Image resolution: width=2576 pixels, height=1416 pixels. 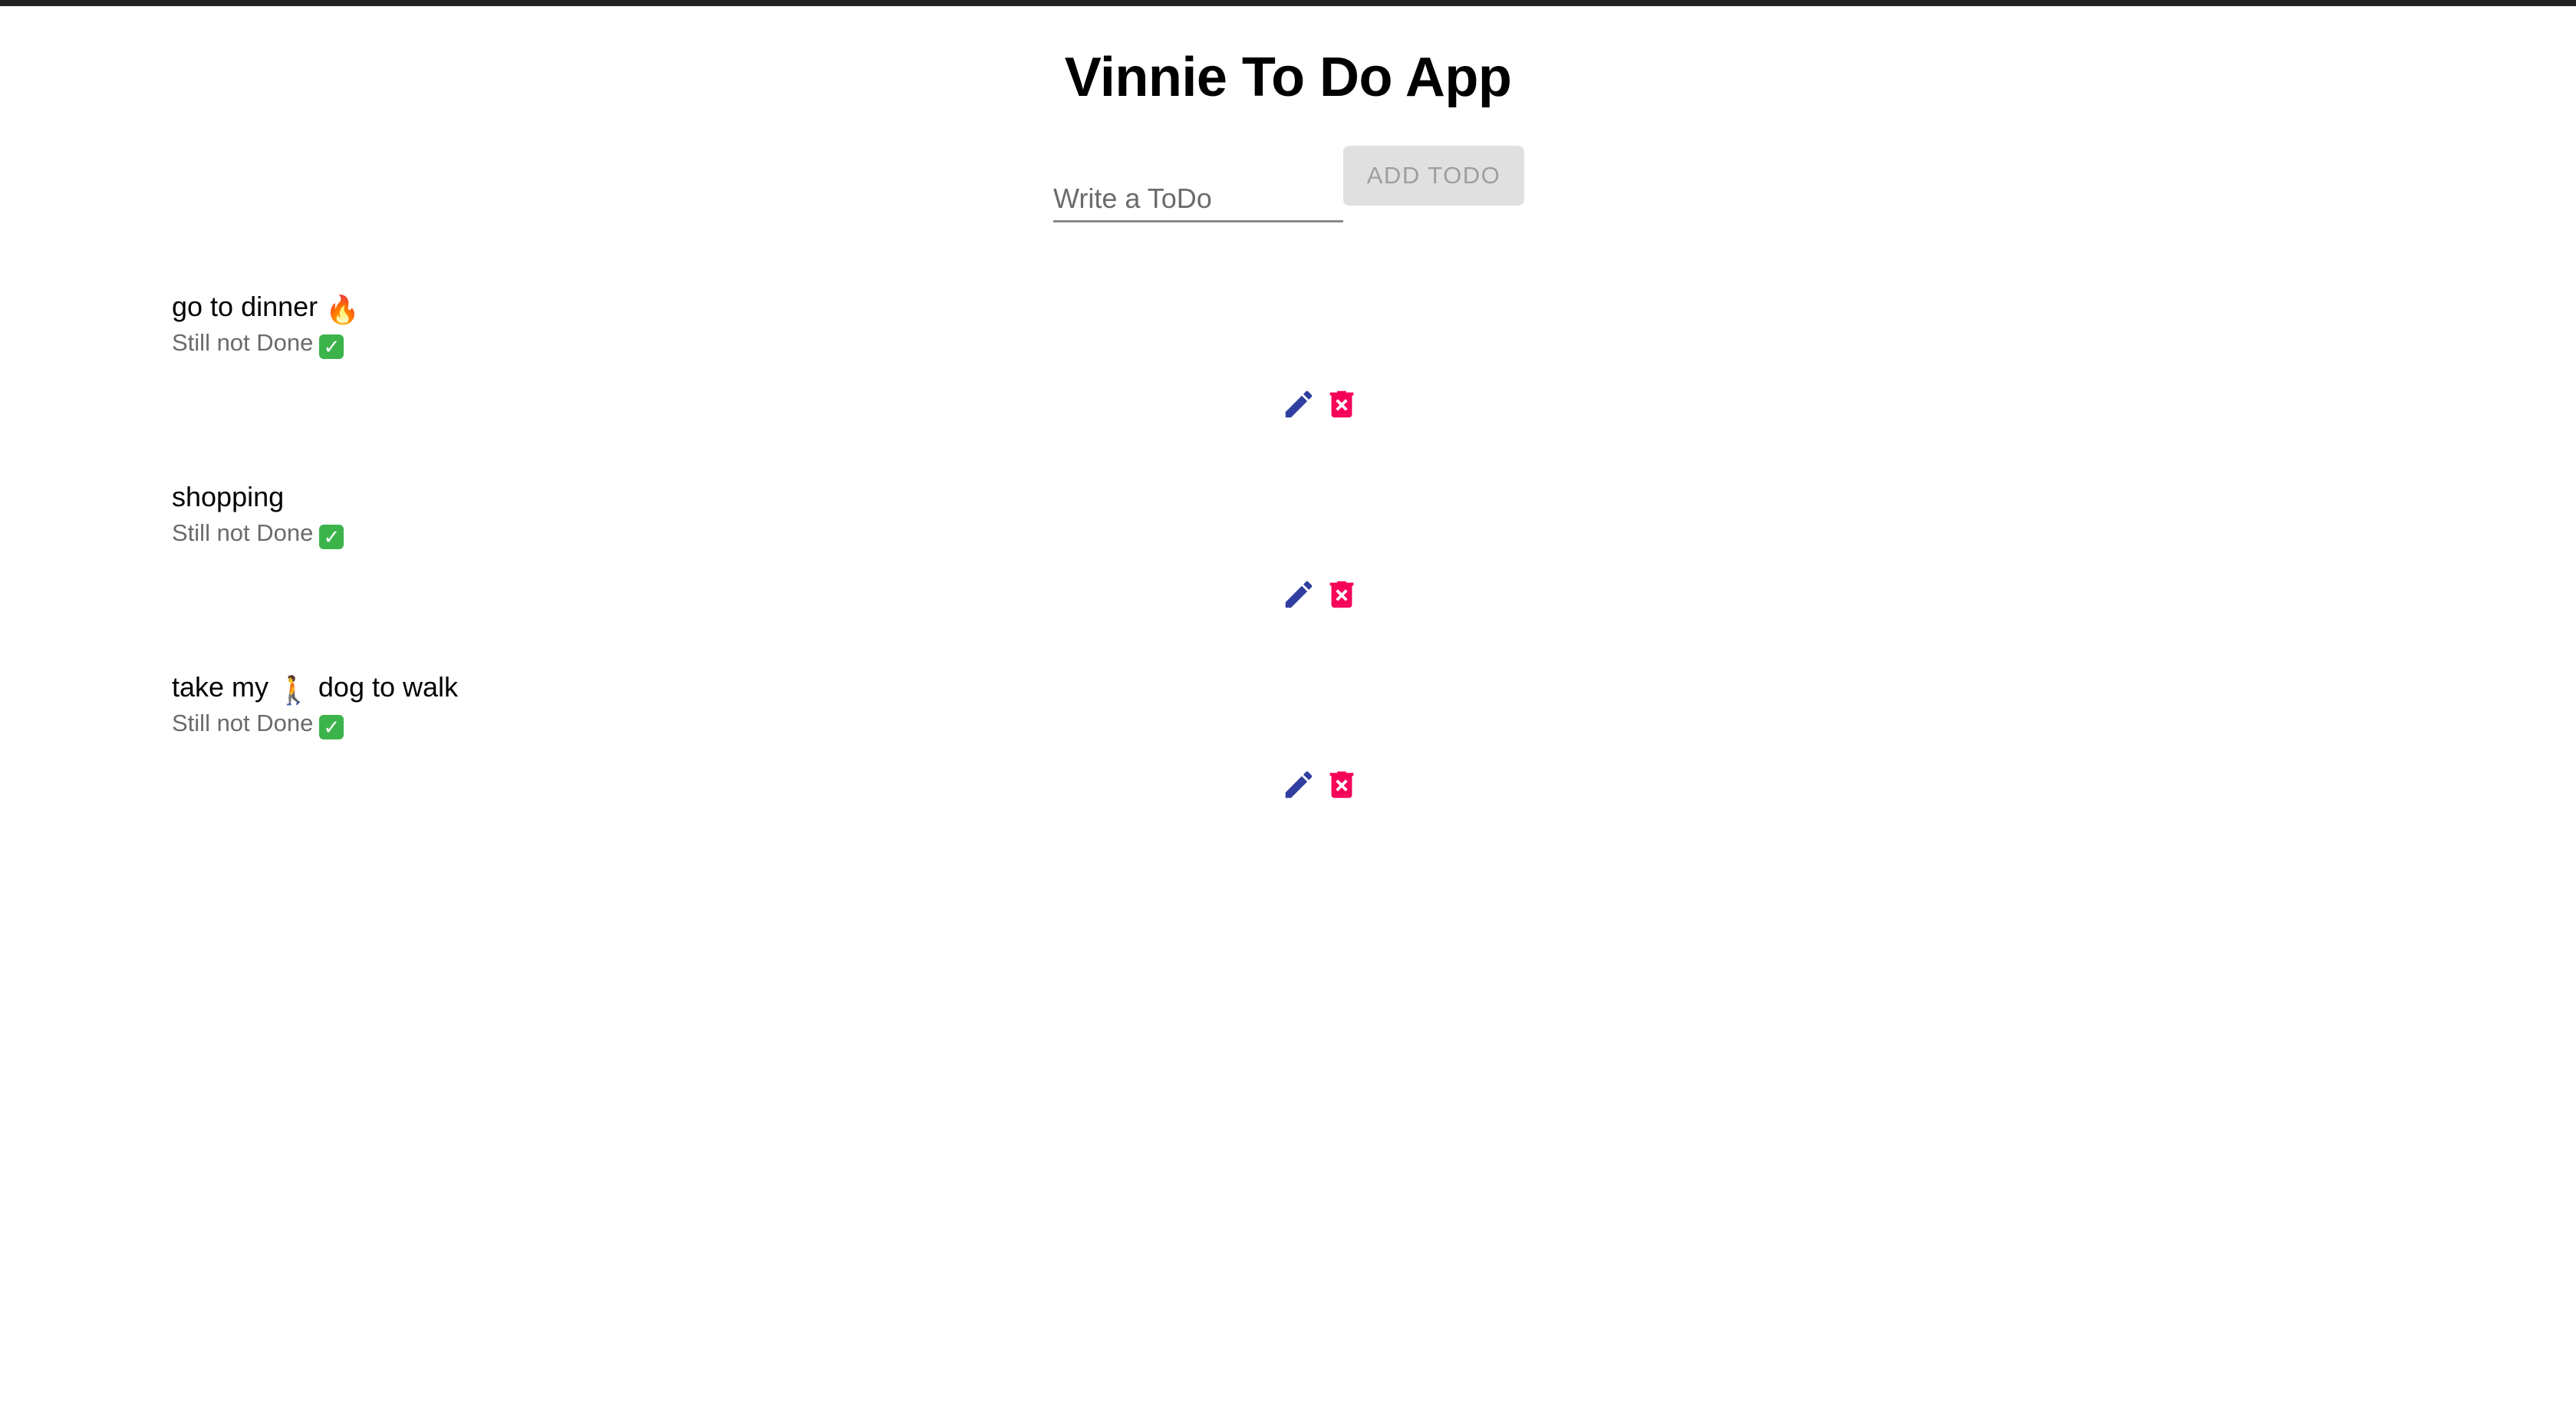 I want to click on todo-form: ADD TODO, so click(x=1288, y=186).